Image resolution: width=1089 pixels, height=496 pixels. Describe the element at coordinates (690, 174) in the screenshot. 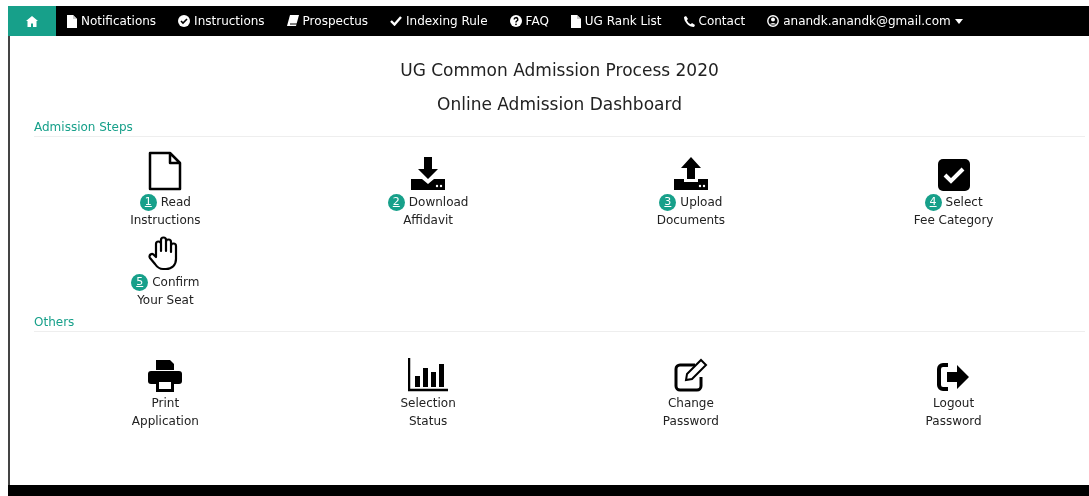

I see `upload-icon` at that location.